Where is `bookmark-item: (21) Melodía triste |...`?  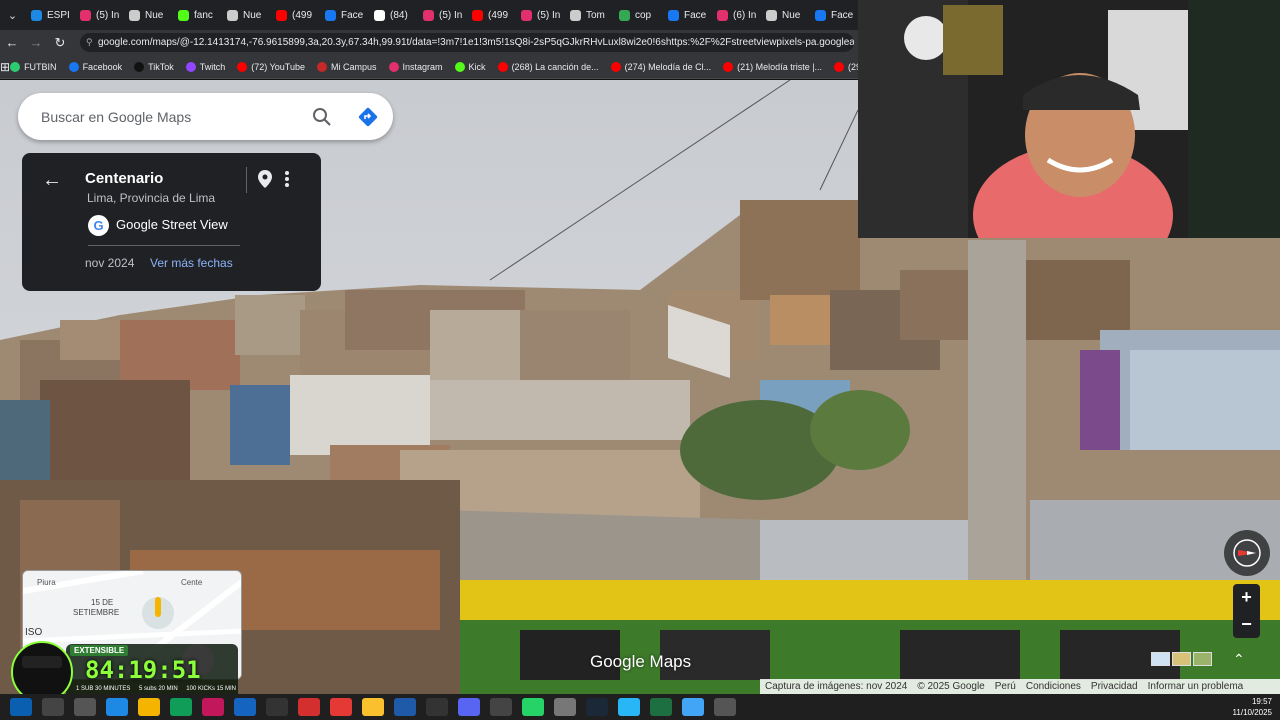 bookmark-item: (21) Melodía triste |... is located at coordinates (772, 66).